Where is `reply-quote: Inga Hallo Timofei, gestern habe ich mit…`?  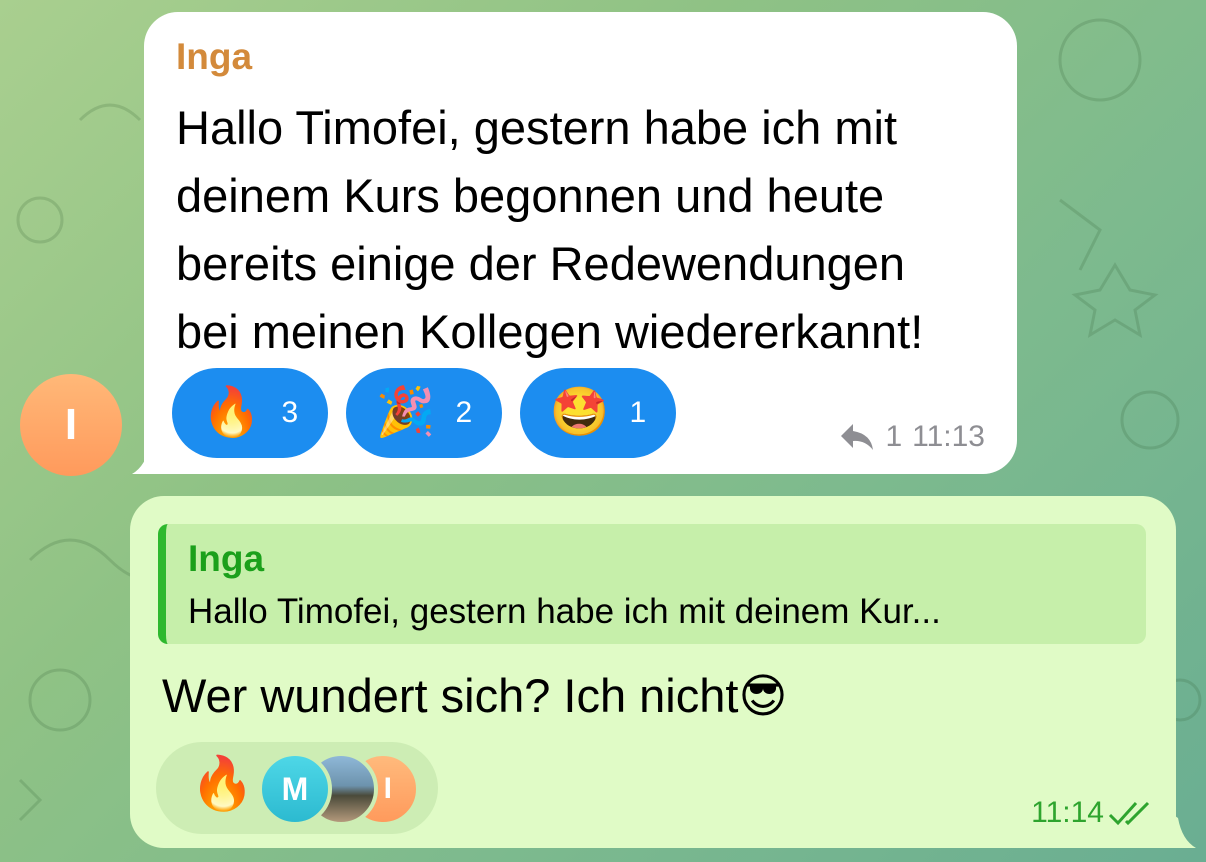 reply-quote: Inga Hallo Timofei, gestern habe ich mit… is located at coordinates (652, 584).